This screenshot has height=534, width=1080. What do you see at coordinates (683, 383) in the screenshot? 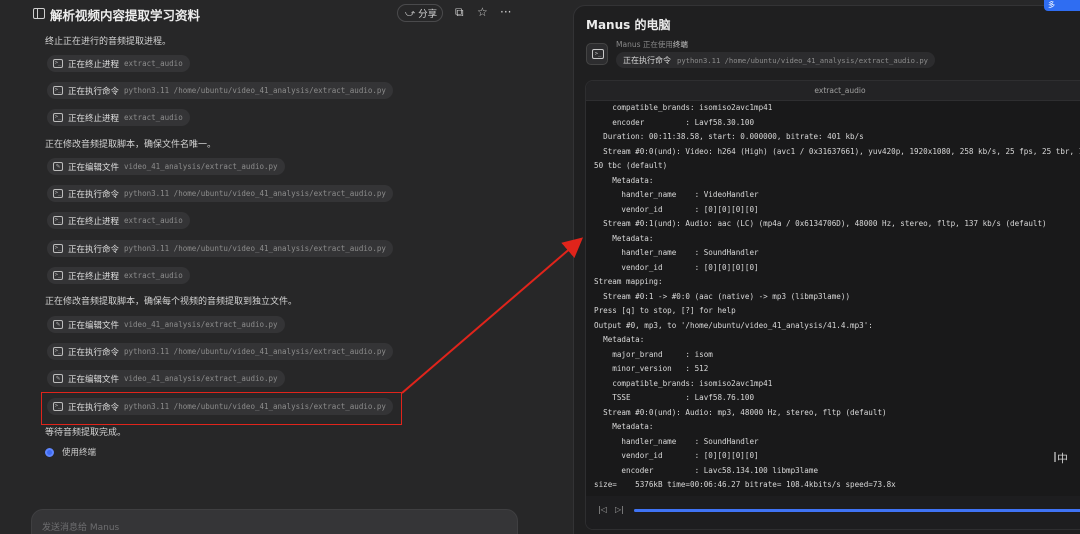
I see `terminal-line: compatible_brands: isomiso2avc1mp41` at bounding box center [683, 383].